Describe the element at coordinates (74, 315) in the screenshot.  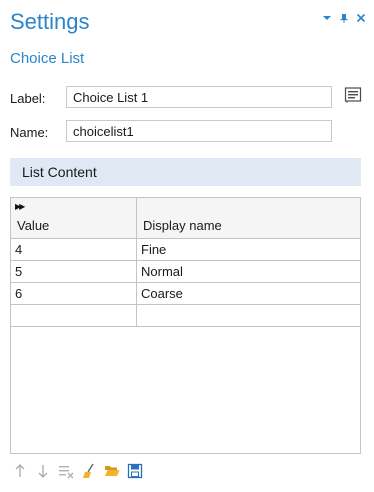
I see `value-cell` at that location.